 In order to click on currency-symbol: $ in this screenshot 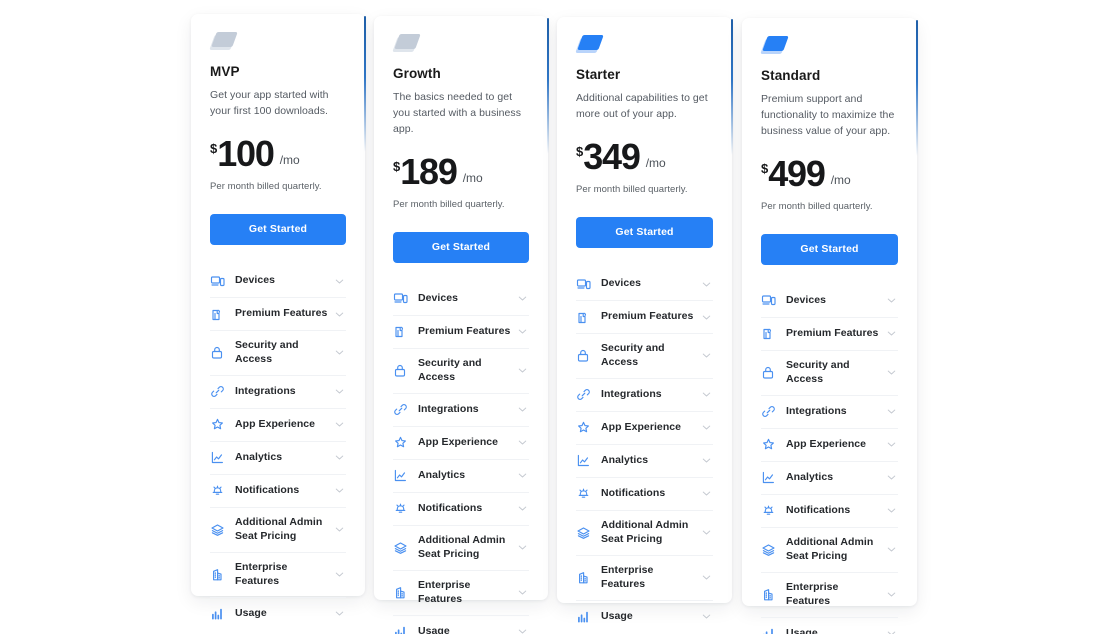, I will do `click(397, 166)`.